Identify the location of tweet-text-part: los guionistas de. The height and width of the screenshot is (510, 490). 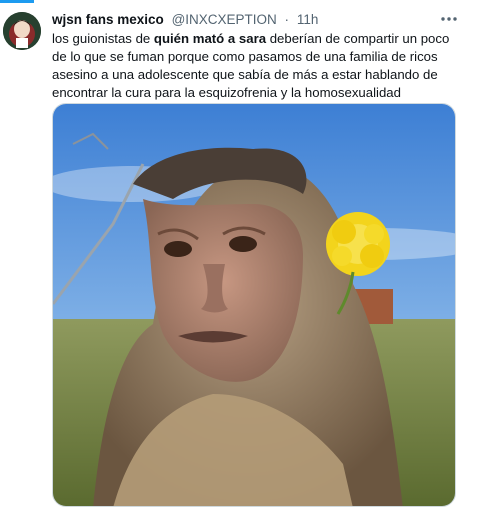
(103, 38).